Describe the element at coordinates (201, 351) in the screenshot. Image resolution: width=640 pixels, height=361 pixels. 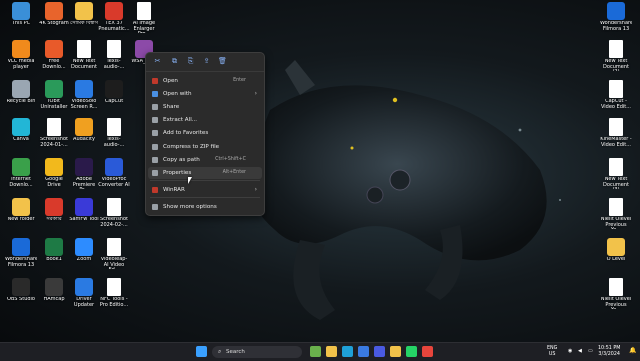
I see `start-icon` at that location.